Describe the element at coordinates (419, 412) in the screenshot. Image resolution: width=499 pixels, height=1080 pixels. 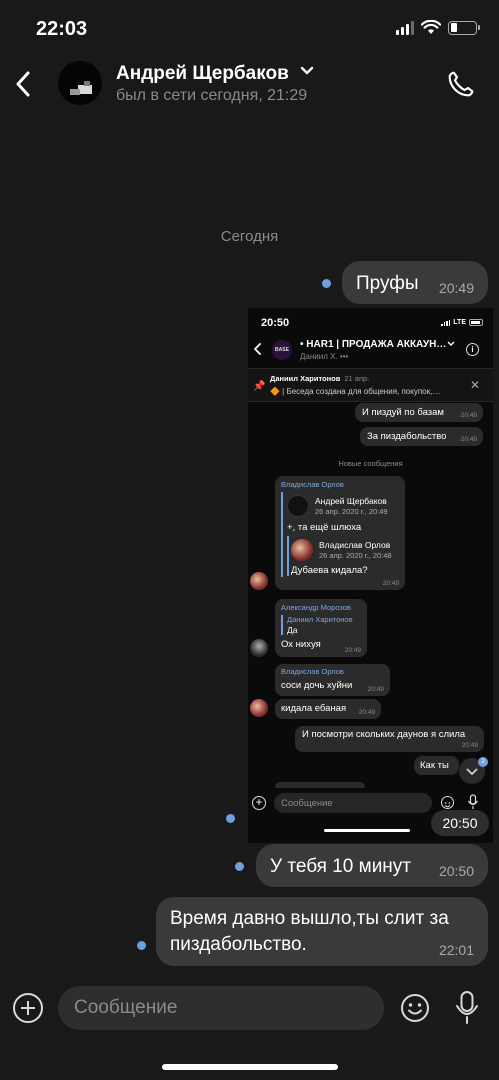
I see `screenshot-message: И пиздуй по базам 20:49` at that location.